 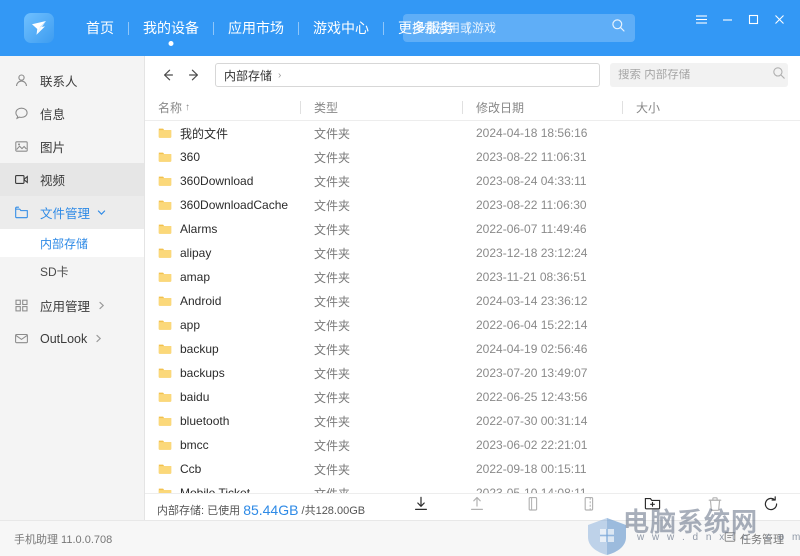 What do you see at coordinates (190, 325) in the screenshot?
I see `file-name-label: app` at bounding box center [190, 325].